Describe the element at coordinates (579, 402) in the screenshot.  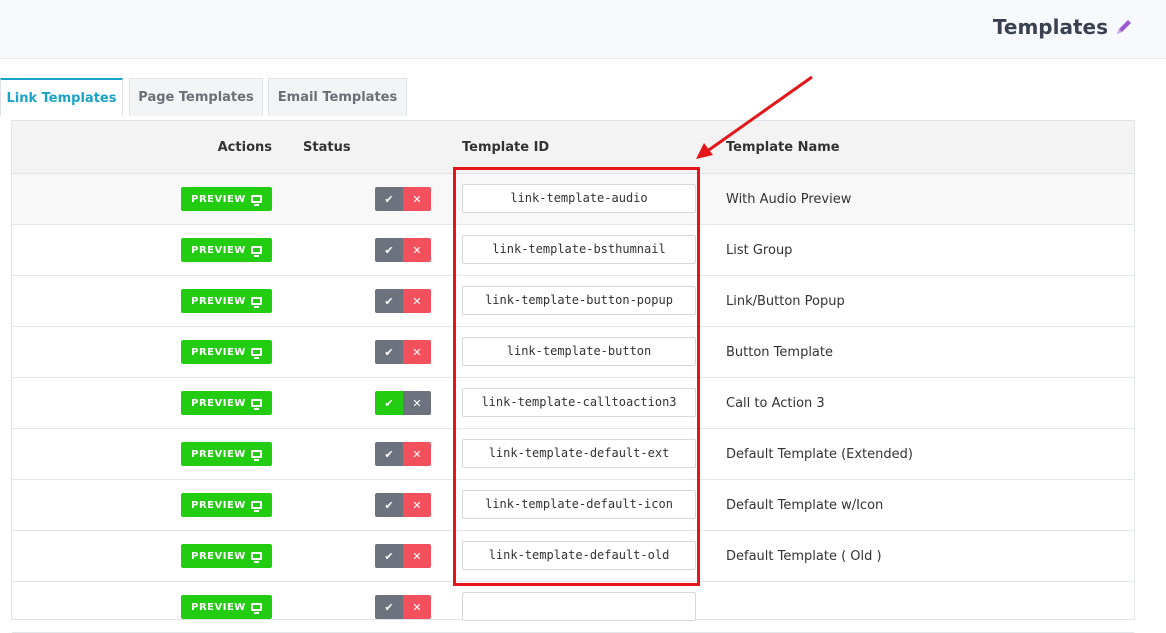
I see `template-id-field: link-template-calltoaction3` at that location.